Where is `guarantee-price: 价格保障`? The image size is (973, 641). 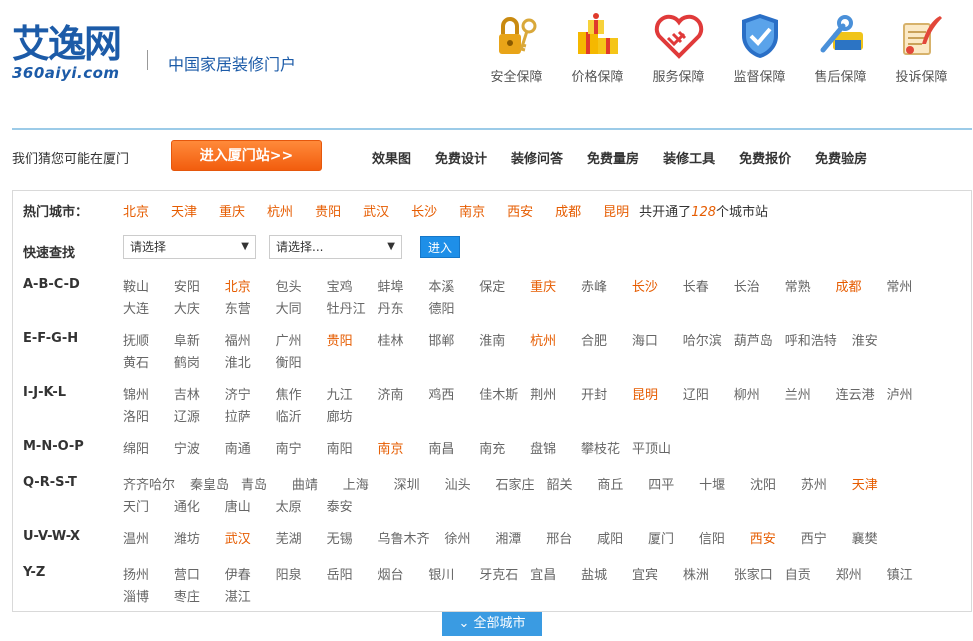 guarantee-price: 价格保障 is located at coordinates (597, 47).